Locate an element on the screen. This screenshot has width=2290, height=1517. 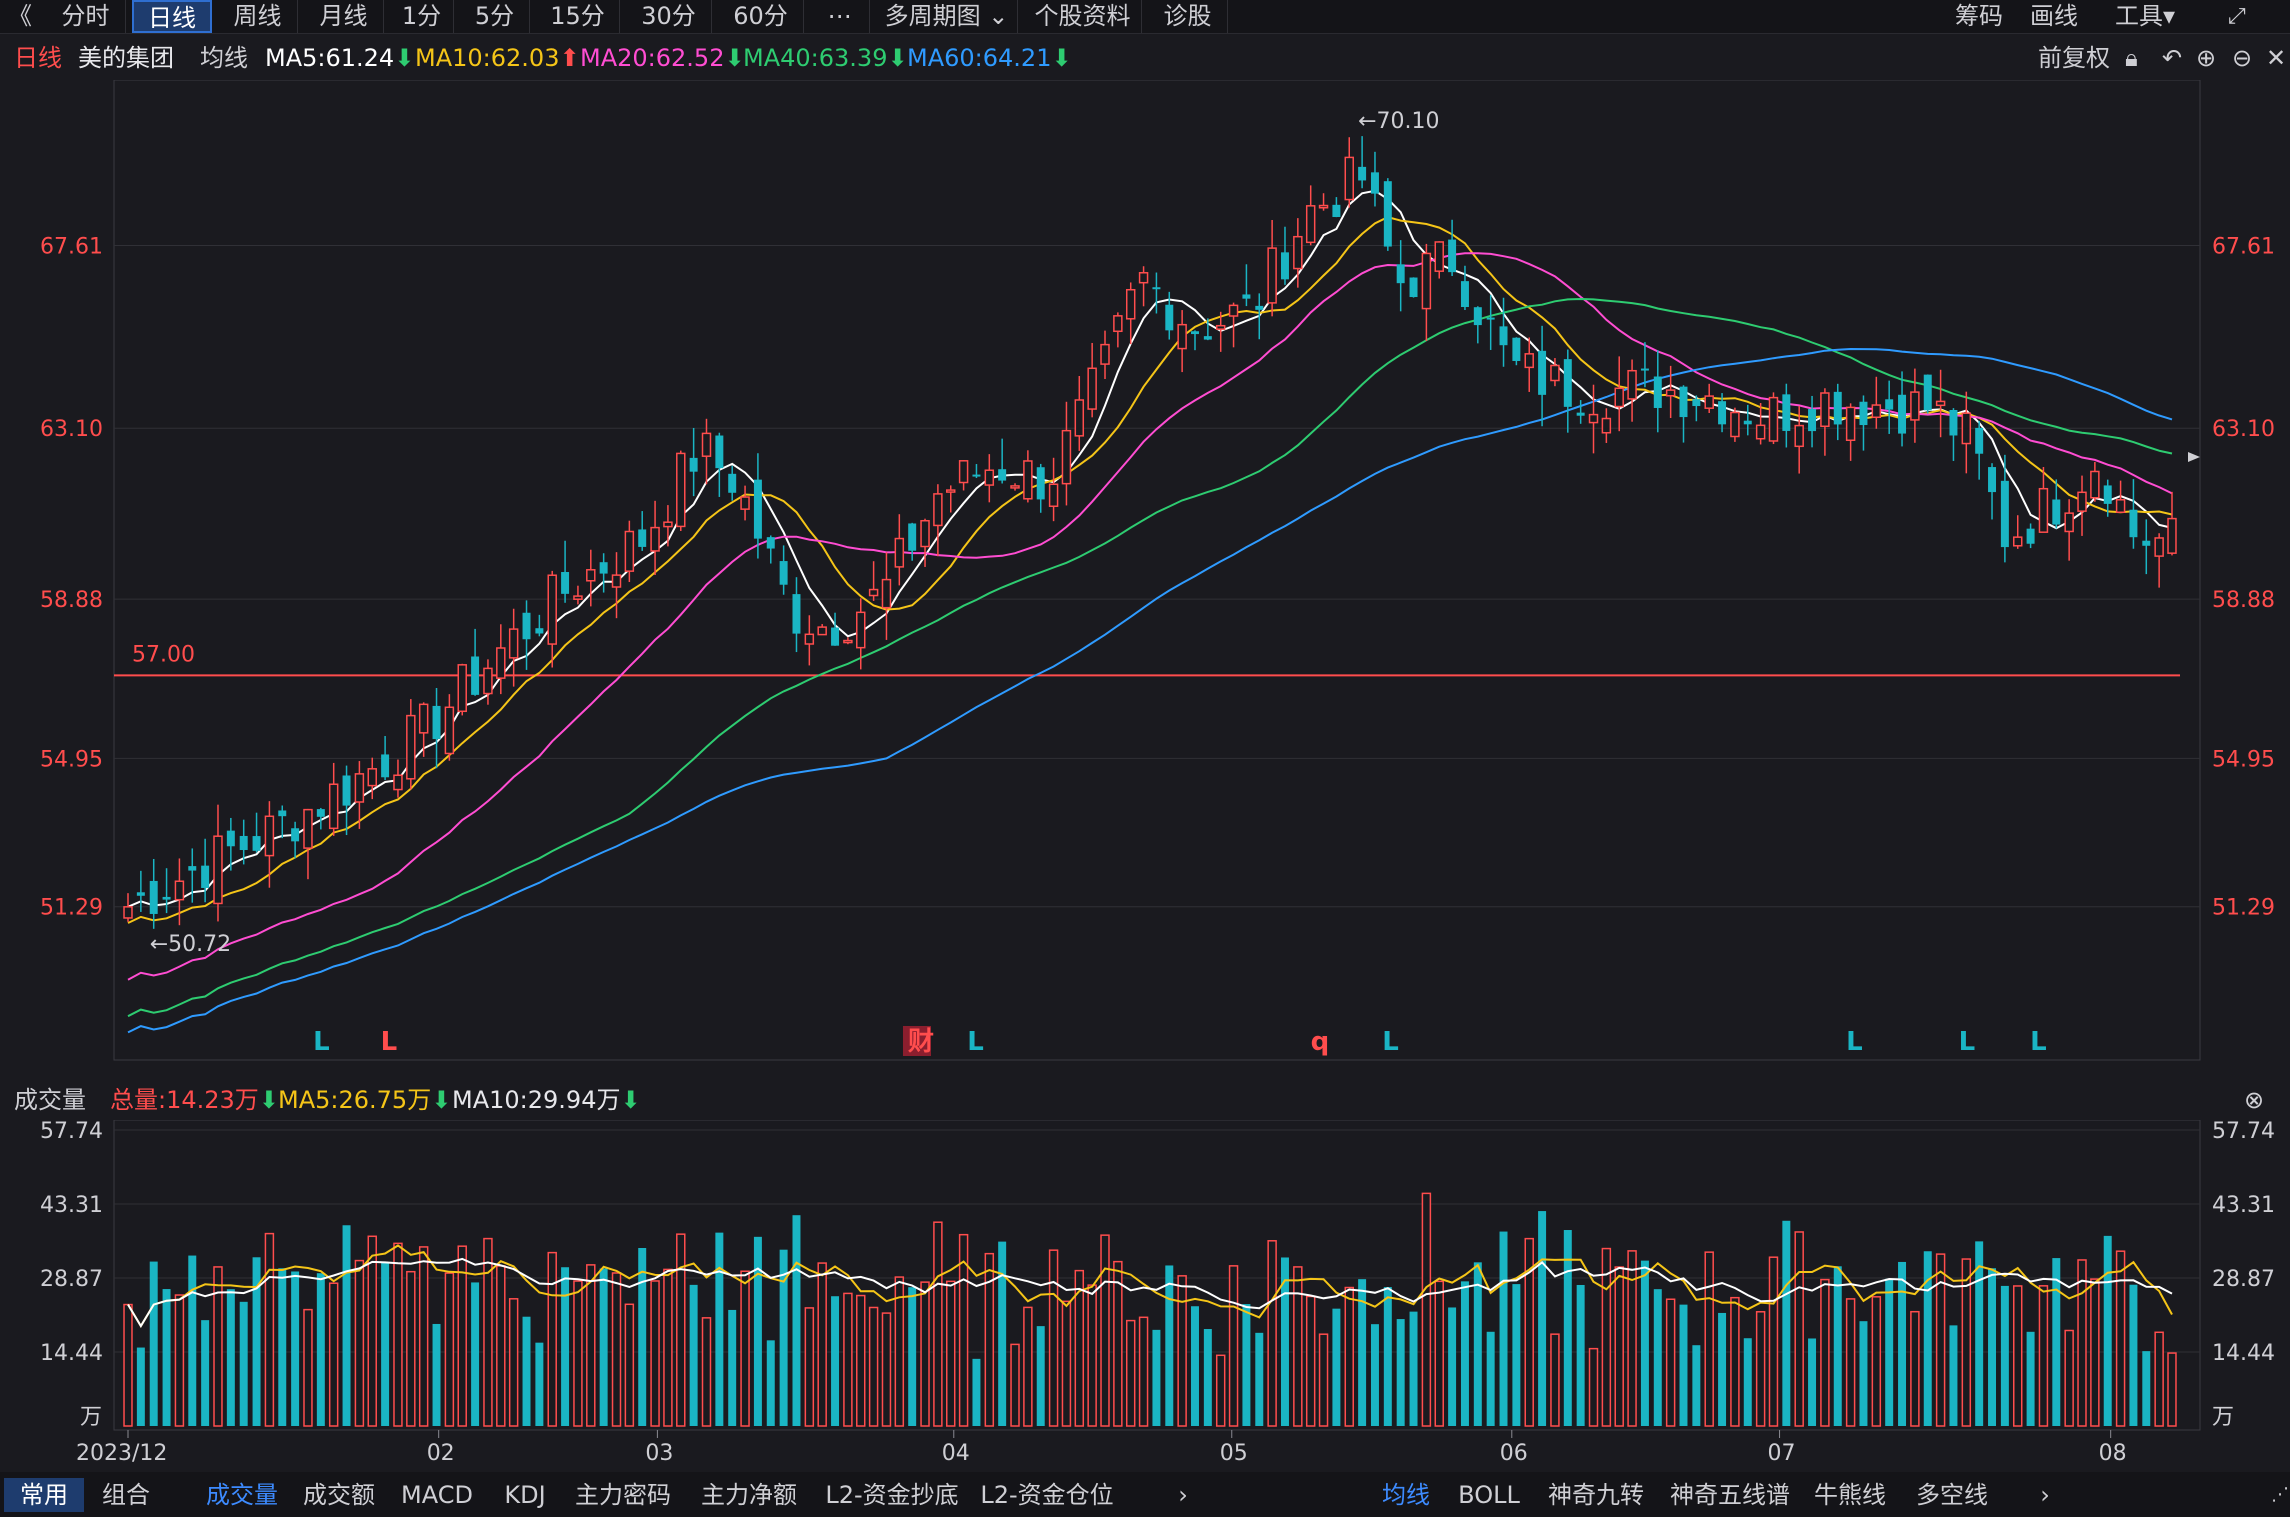
tab-combo: 组合 is located at coordinates (126, 1495).